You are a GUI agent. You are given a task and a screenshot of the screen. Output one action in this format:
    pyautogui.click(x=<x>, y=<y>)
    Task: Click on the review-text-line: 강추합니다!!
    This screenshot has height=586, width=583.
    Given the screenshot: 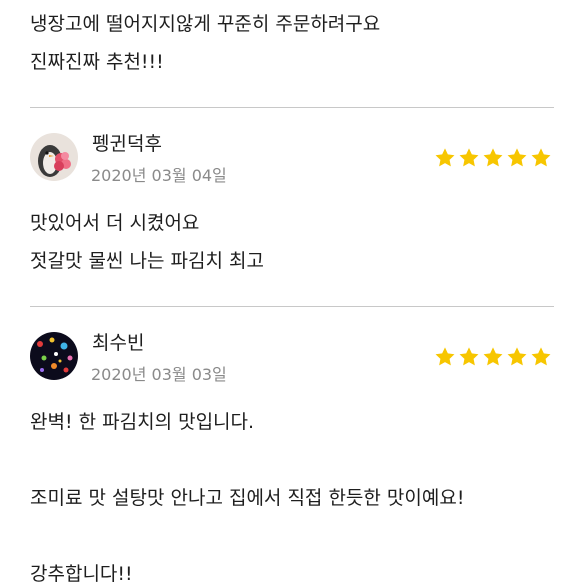 What is the action you would take?
    pyautogui.click(x=81, y=574)
    